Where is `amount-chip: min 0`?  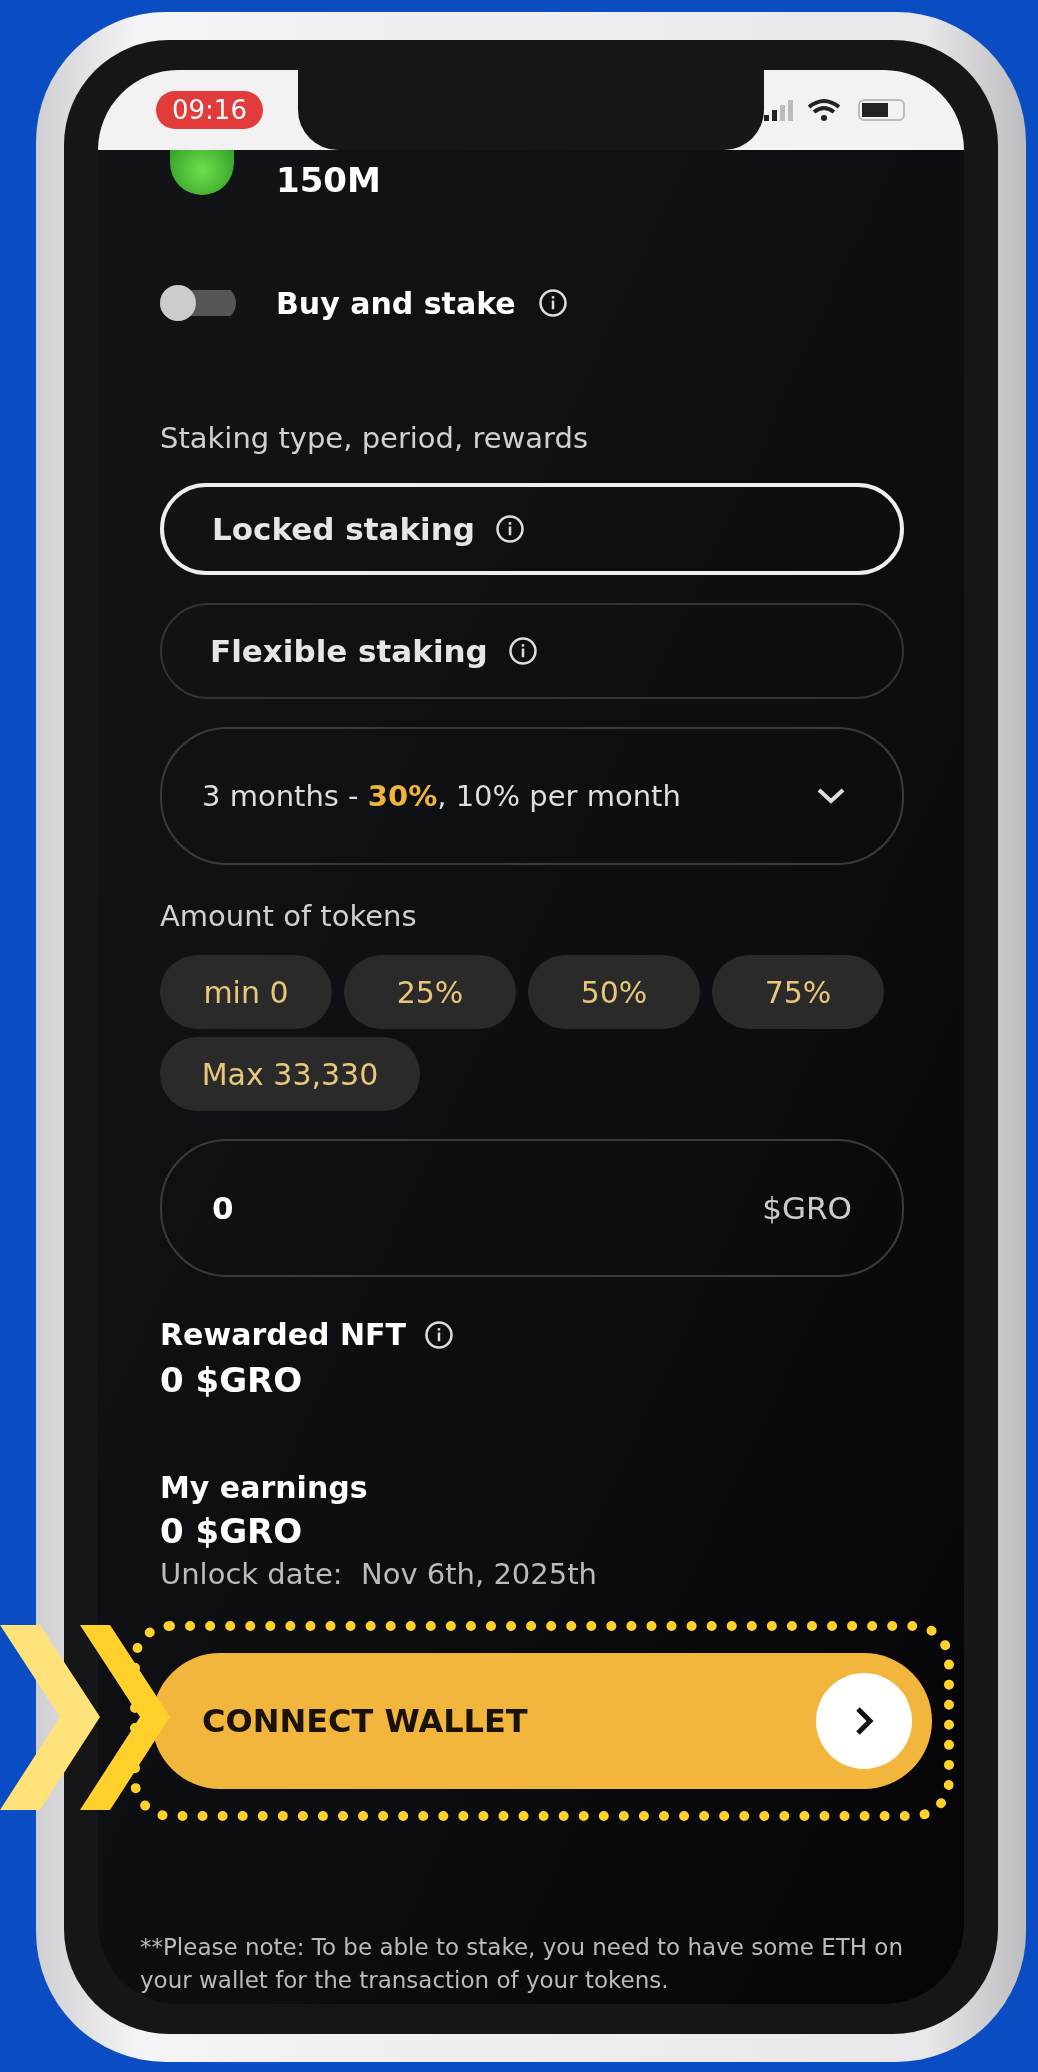
amount-chip: min 0 is located at coordinates (246, 992).